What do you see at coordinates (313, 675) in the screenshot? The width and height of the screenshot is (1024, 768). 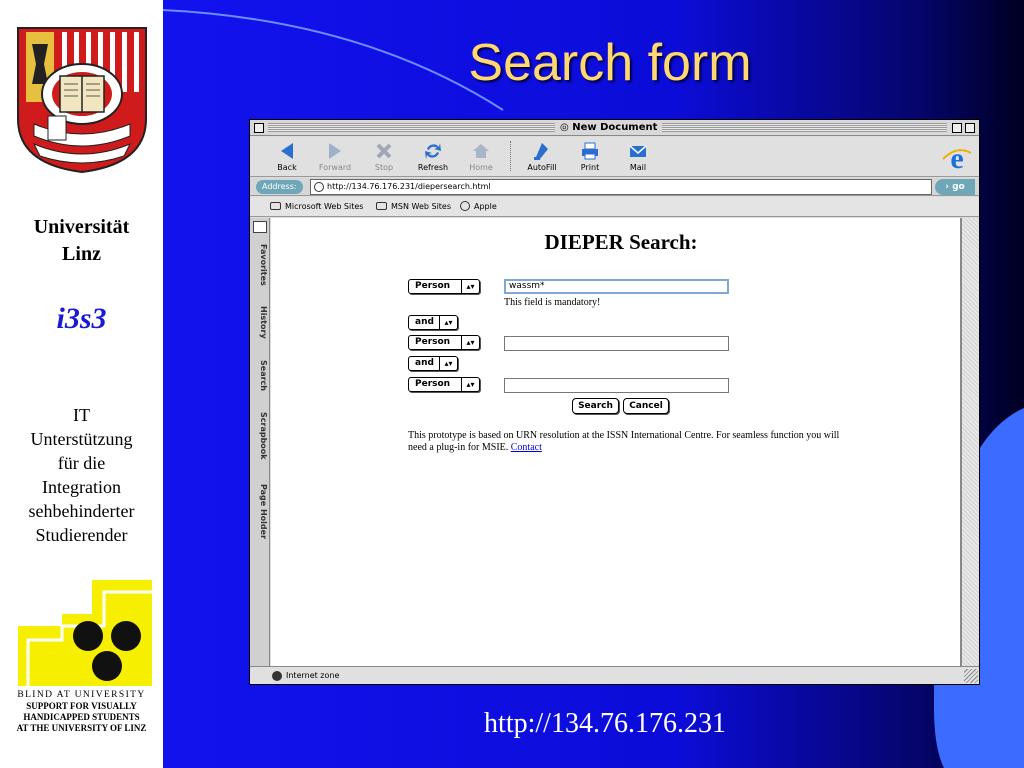 I see `status-text: Internet zone` at bounding box center [313, 675].